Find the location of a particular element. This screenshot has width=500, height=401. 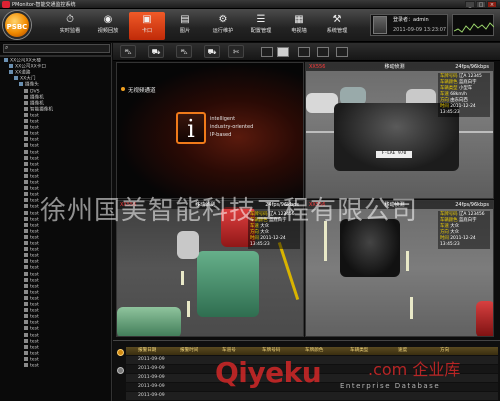

search-input is located at coordinates (56, 48).